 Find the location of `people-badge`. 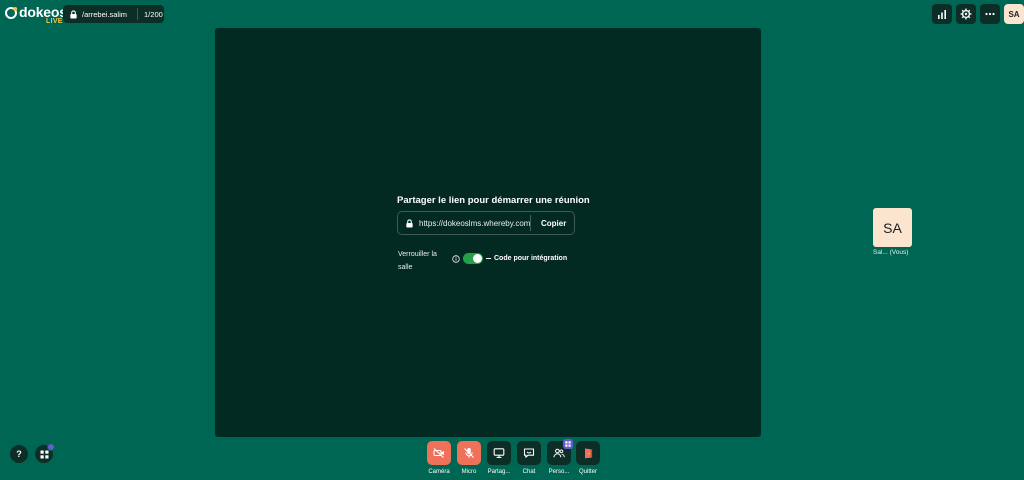

people-badge is located at coordinates (568, 444).